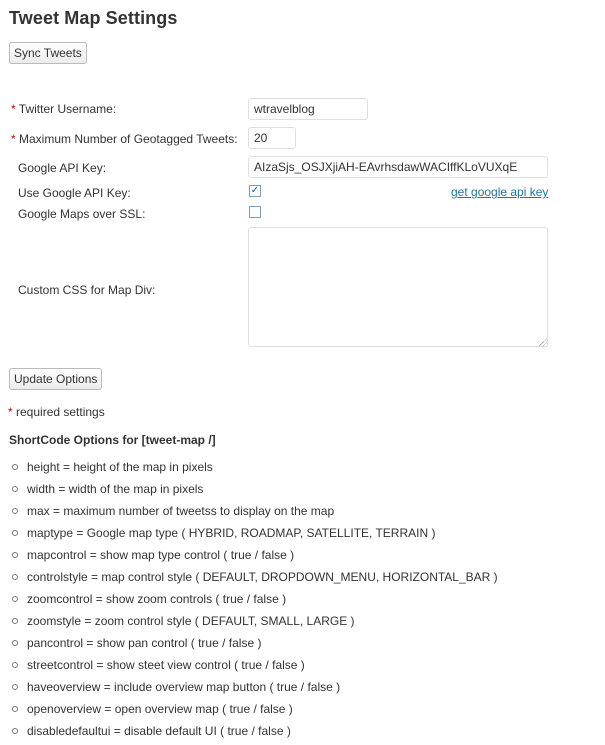 Image resolution: width=605 pixels, height=745 pixels. What do you see at coordinates (48, 53) in the screenshot?
I see `sync-tweets-button: Sync Tweets` at bounding box center [48, 53].